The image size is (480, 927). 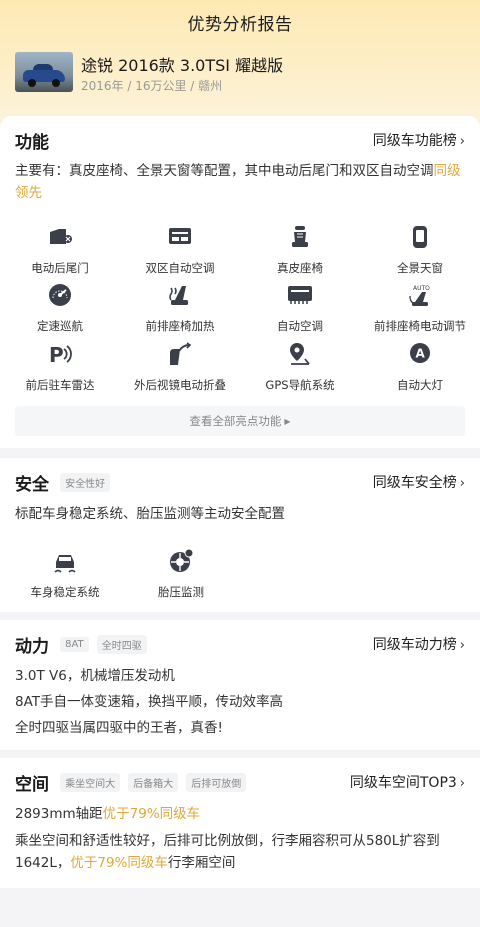 What do you see at coordinates (182, 560) in the screenshot?
I see `tire-pressure-icon` at bounding box center [182, 560].